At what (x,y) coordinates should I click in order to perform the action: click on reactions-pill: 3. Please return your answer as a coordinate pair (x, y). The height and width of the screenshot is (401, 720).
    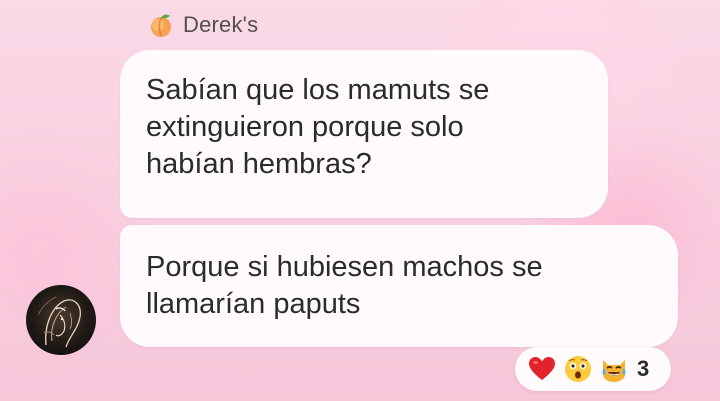
    Looking at the image, I should click on (593, 369).